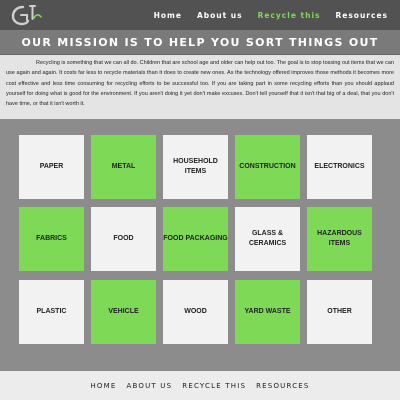 This screenshot has height=400, width=400. I want to click on category-label: HOUSEHOLD ITEMS, so click(195, 166).